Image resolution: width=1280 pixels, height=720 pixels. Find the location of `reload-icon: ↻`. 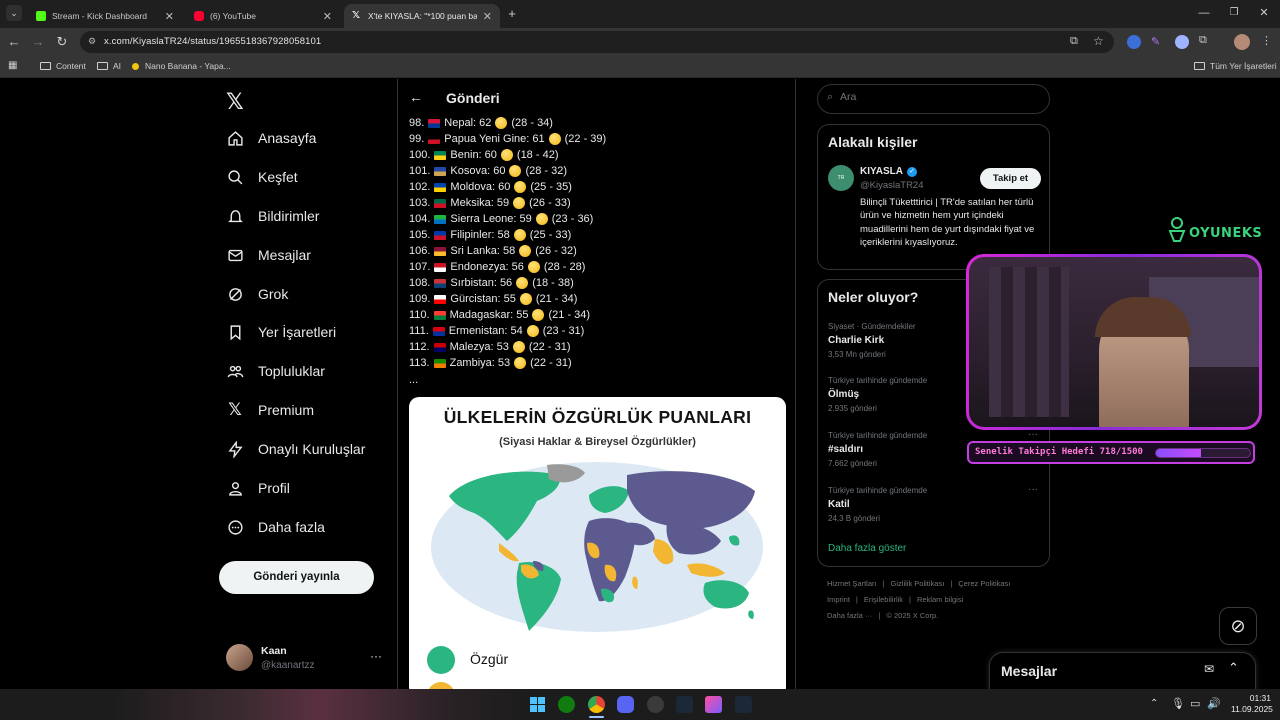

reload-icon: ↻ is located at coordinates (62, 42).